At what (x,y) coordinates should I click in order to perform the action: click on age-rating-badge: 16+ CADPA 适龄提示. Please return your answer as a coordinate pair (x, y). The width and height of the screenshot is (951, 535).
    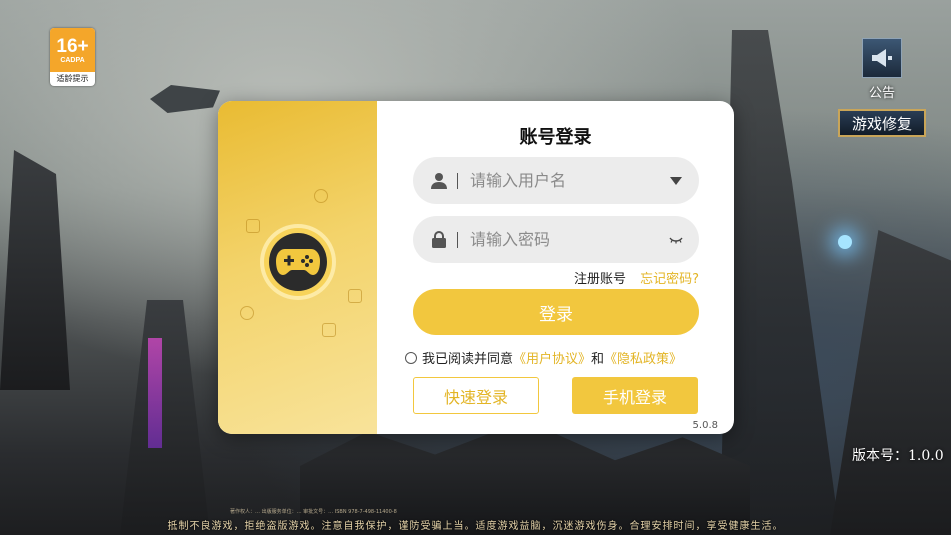
    Looking at the image, I should click on (72, 57).